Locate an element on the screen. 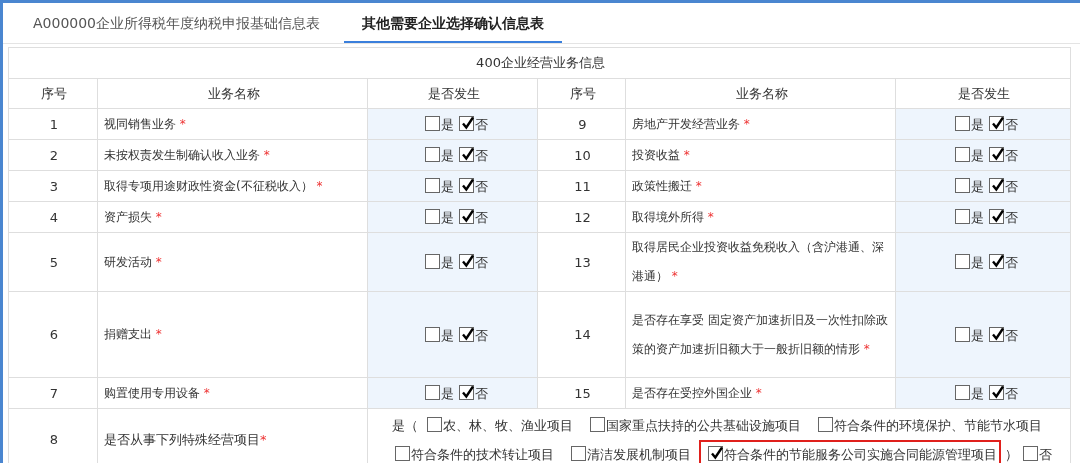  row-number: 14 is located at coordinates (581, 334).